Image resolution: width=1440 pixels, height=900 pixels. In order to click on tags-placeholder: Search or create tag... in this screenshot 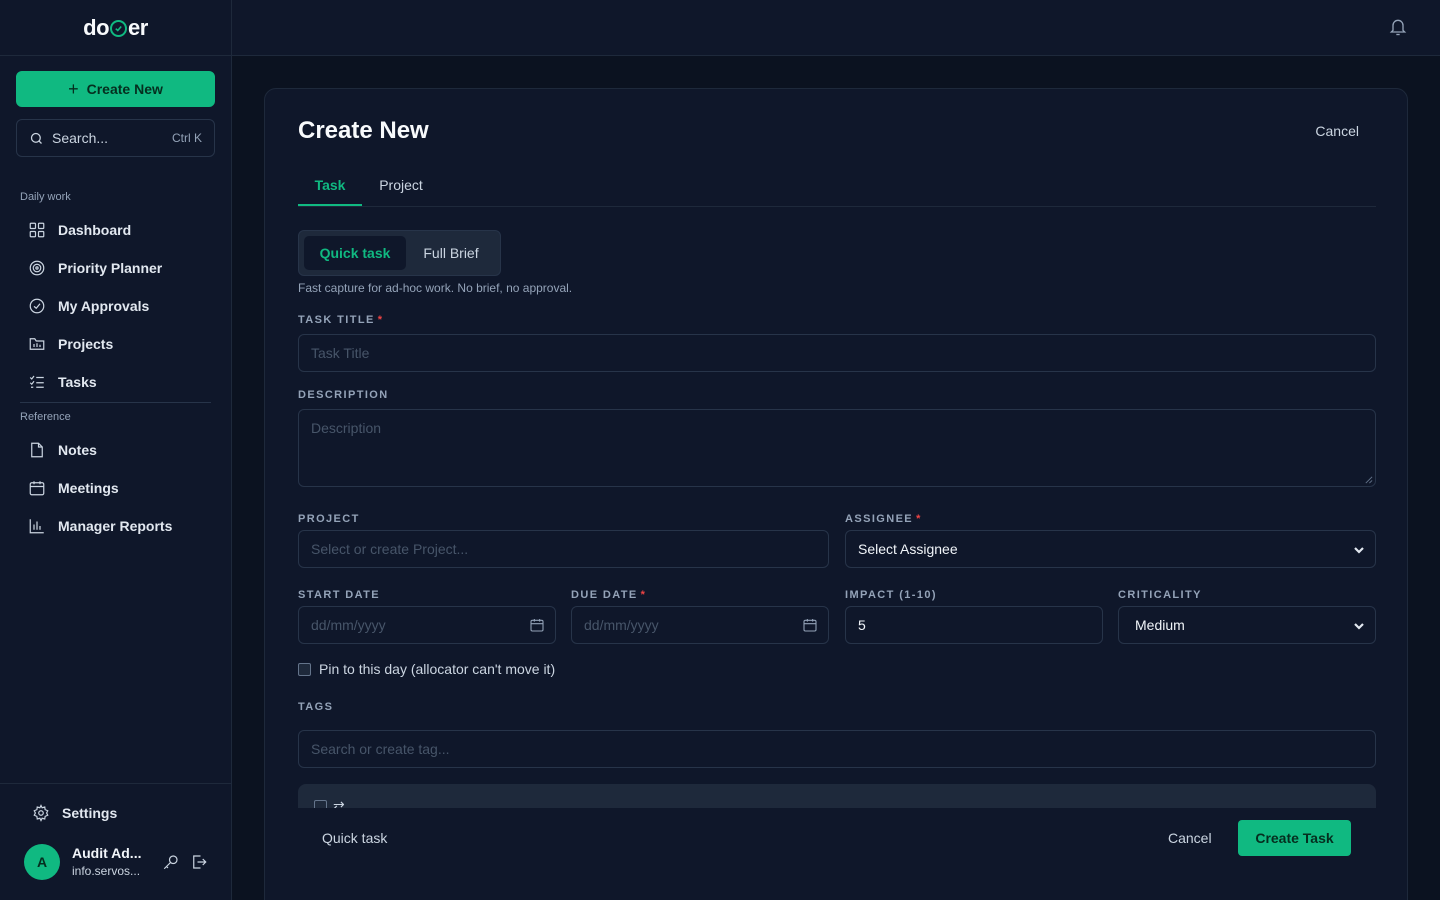, I will do `click(380, 749)`.